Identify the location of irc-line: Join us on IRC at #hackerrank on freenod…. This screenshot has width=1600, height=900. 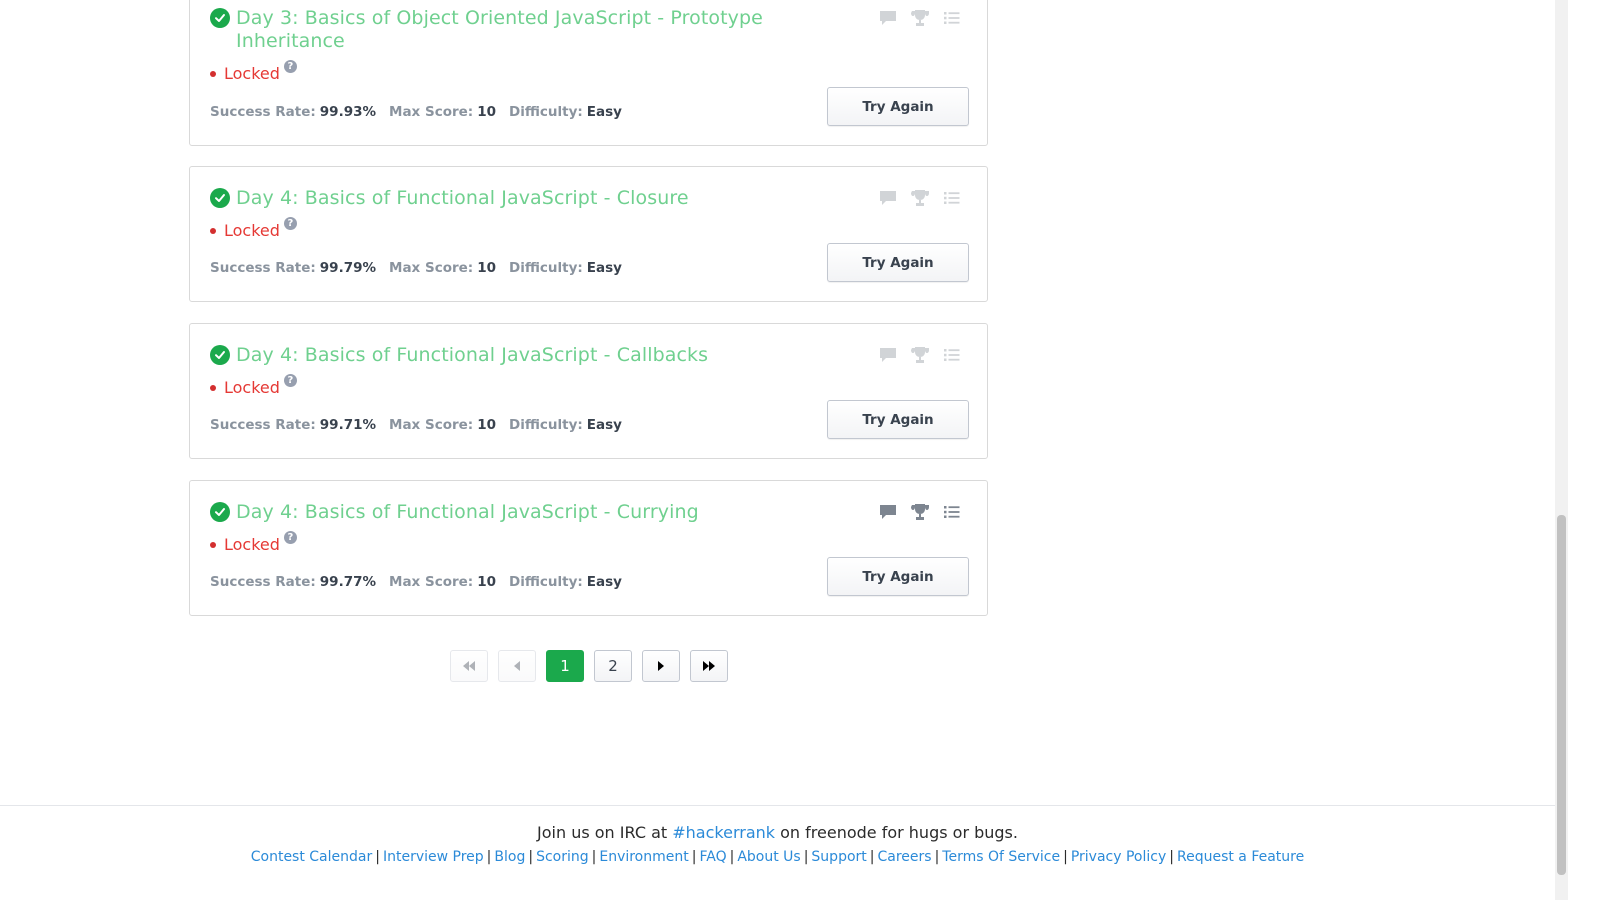
(777, 832).